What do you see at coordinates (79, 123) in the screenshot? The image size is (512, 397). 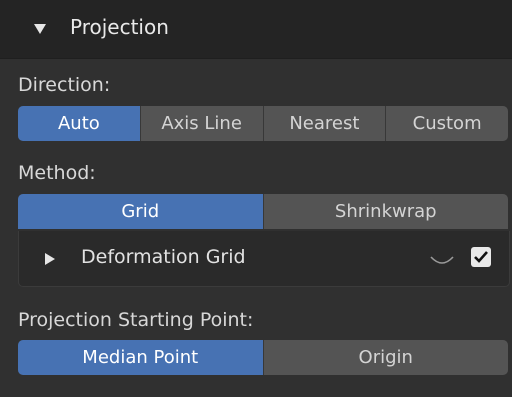 I see `direction-auto-button: Auto` at bounding box center [79, 123].